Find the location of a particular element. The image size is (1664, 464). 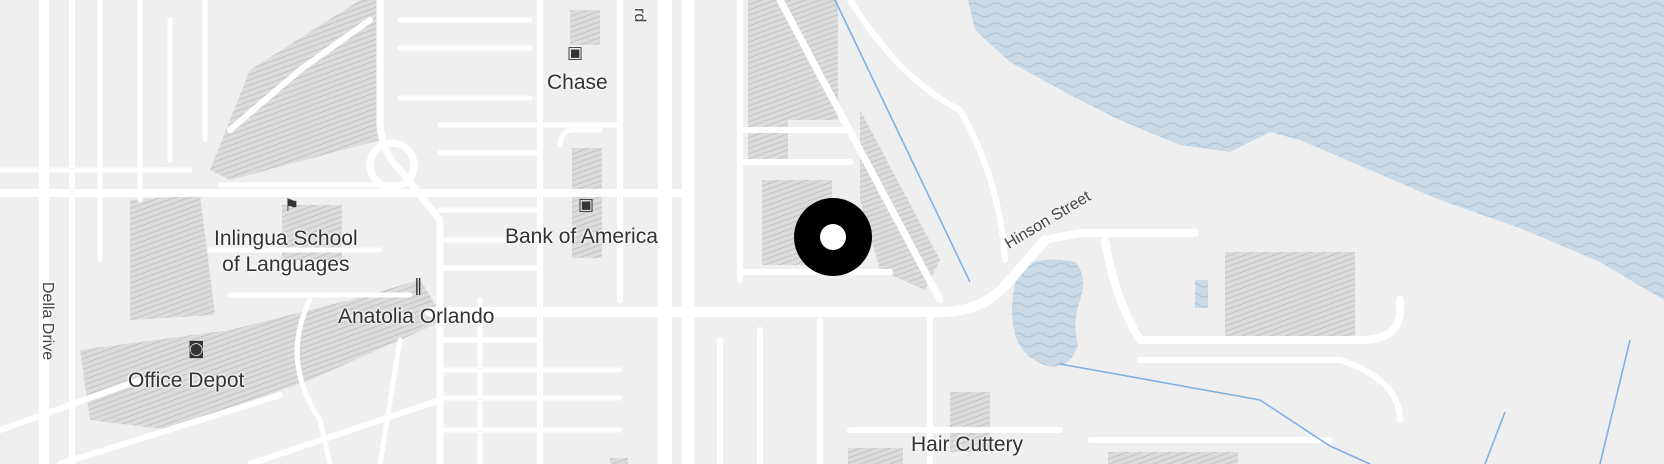

place-label-anatolia-orlando: Anatolia Orlando is located at coordinates (416, 317).